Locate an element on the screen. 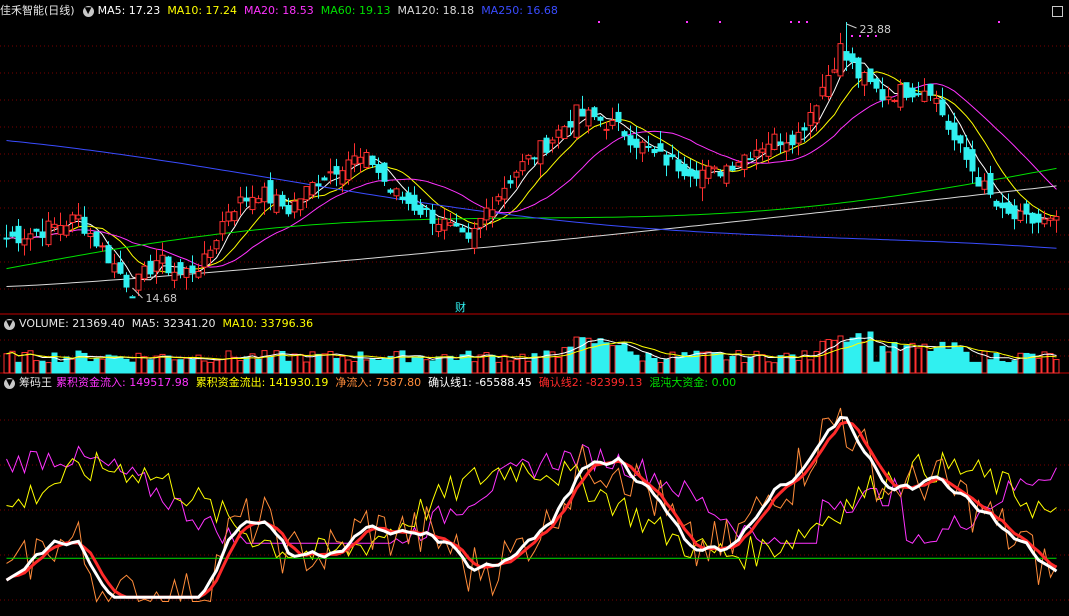 This screenshot has width=1069, height=616. event-marker: 财 is located at coordinates (460, 307).